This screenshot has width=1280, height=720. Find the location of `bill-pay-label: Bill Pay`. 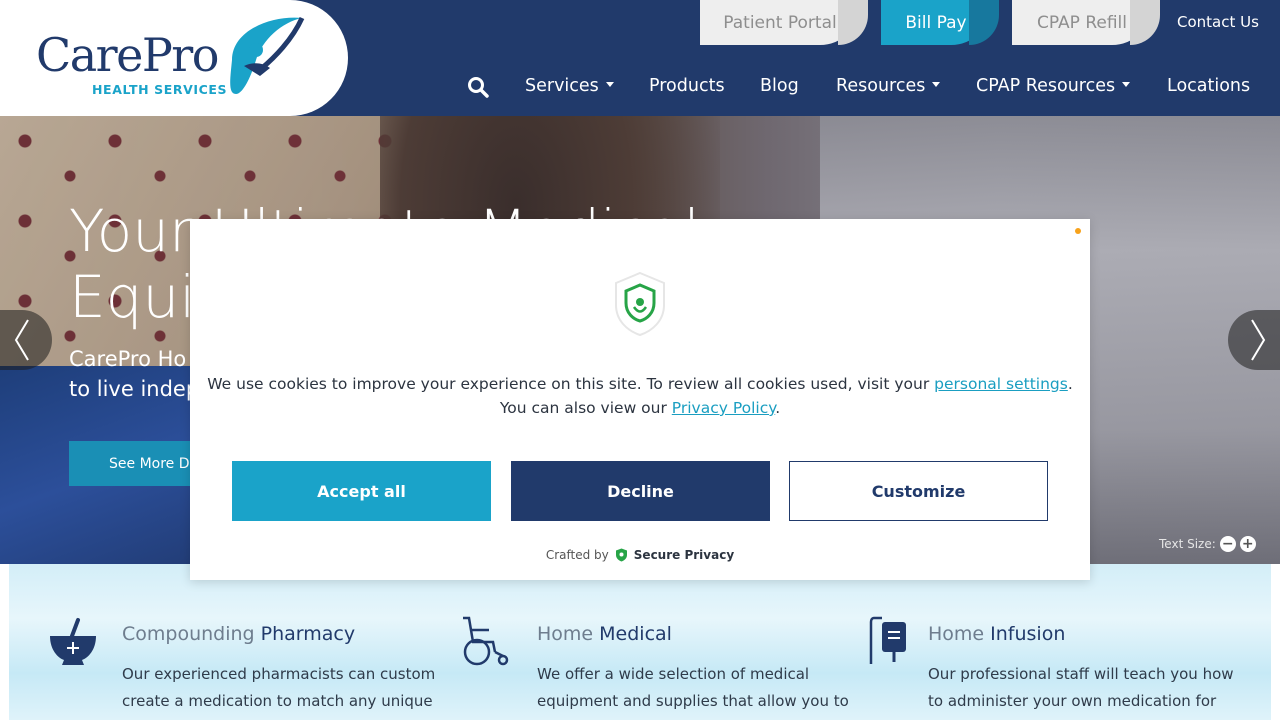

bill-pay-label: Bill Pay is located at coordinates (936, 22).